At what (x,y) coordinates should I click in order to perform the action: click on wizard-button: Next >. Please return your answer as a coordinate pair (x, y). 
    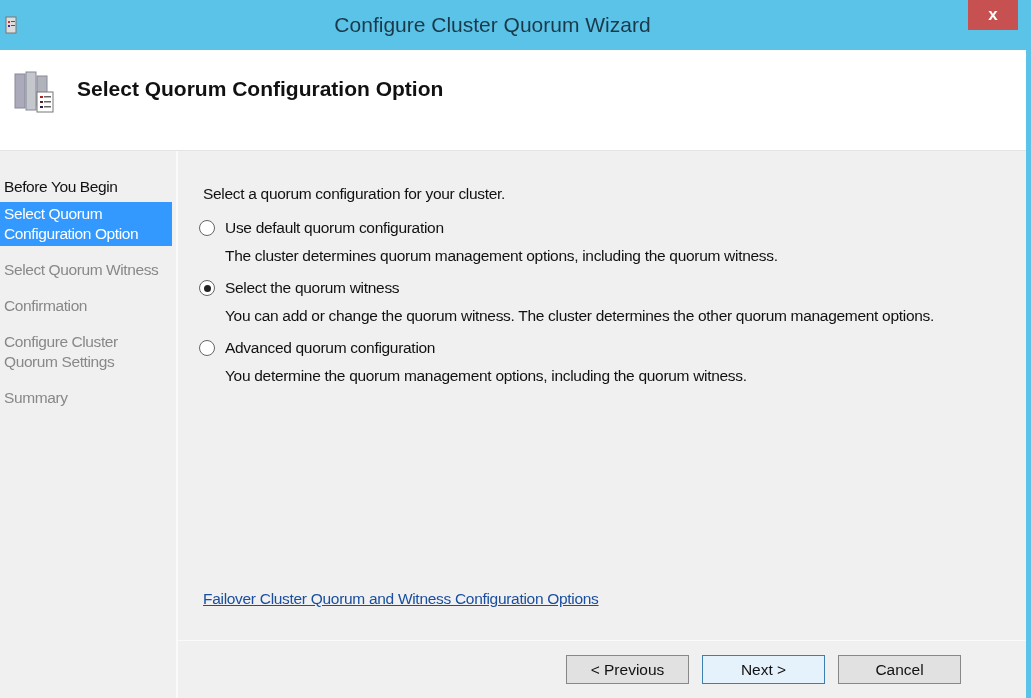
    Looking at the image, I should click on (763, 669).